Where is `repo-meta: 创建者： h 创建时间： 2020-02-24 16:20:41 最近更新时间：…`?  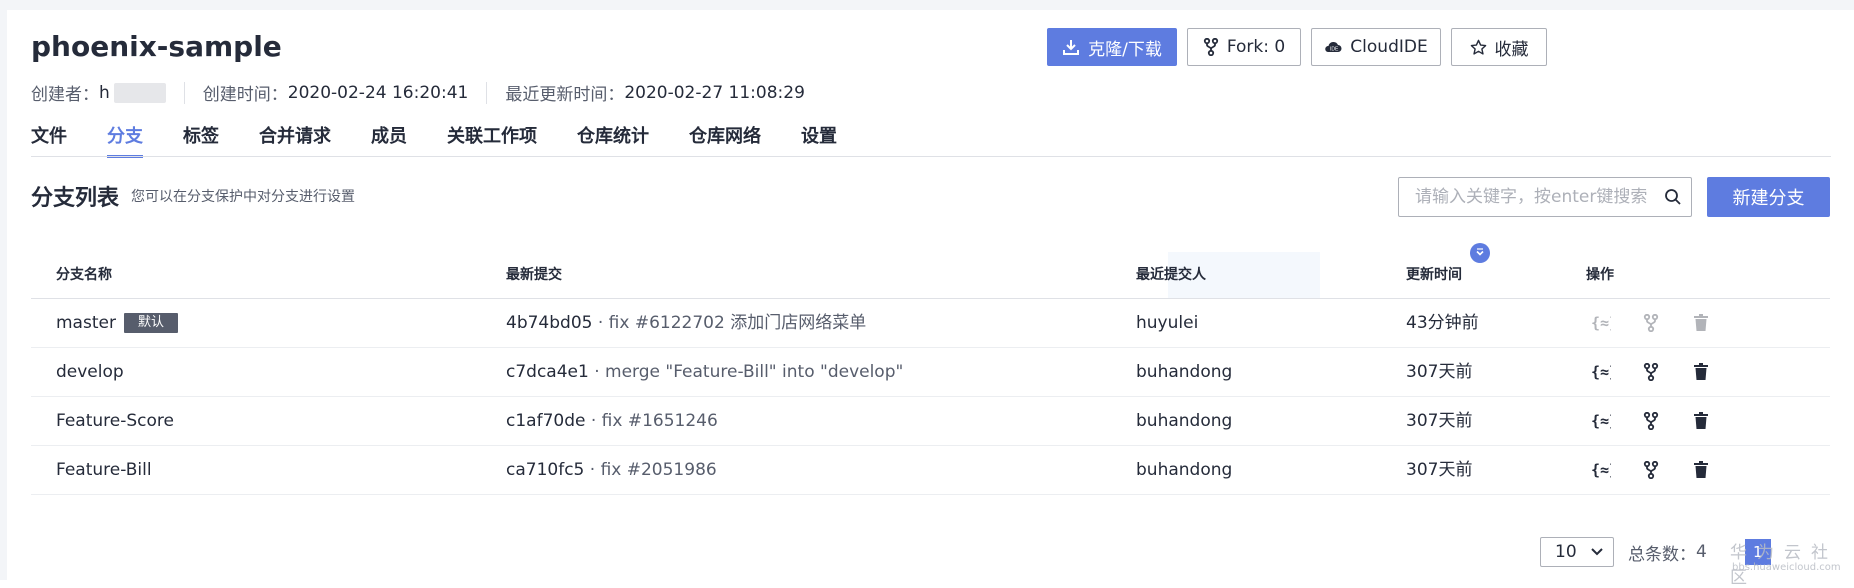 repo-meta: 创建者： h 创建时间： 2020-02-24 16:20:41 最近更新时间：… is located at coordinates (418, 92).